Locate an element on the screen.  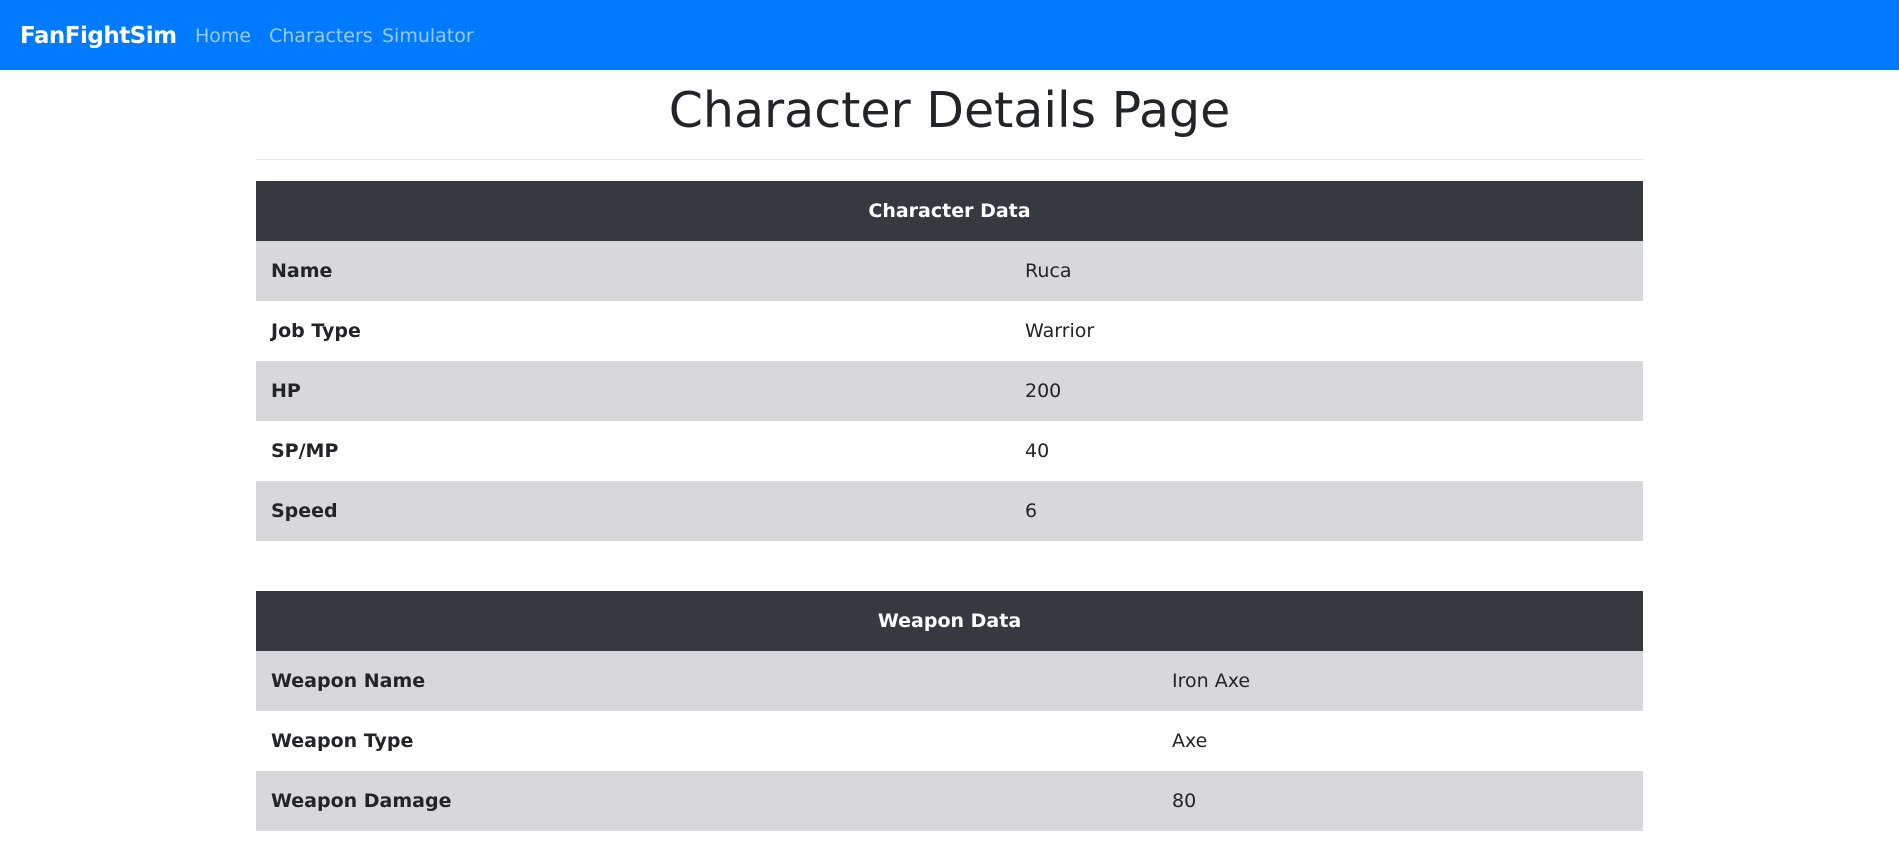
table-row: Job Type Warrior is located at coordinates (949, 331).